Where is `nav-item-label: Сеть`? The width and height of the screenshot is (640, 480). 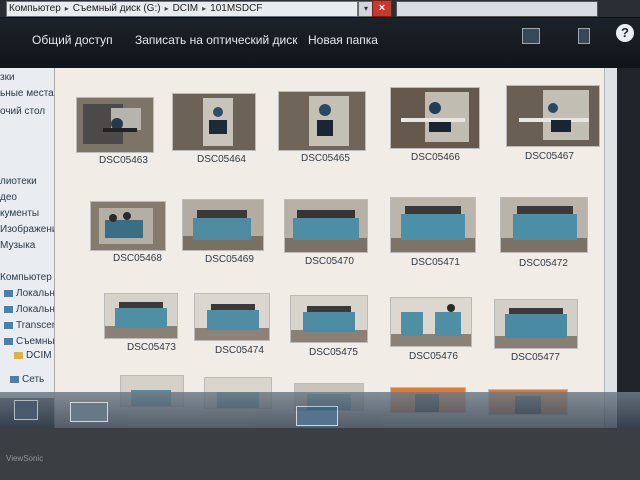 nav-item-label: Сеть is located at coordinates (33, 379).